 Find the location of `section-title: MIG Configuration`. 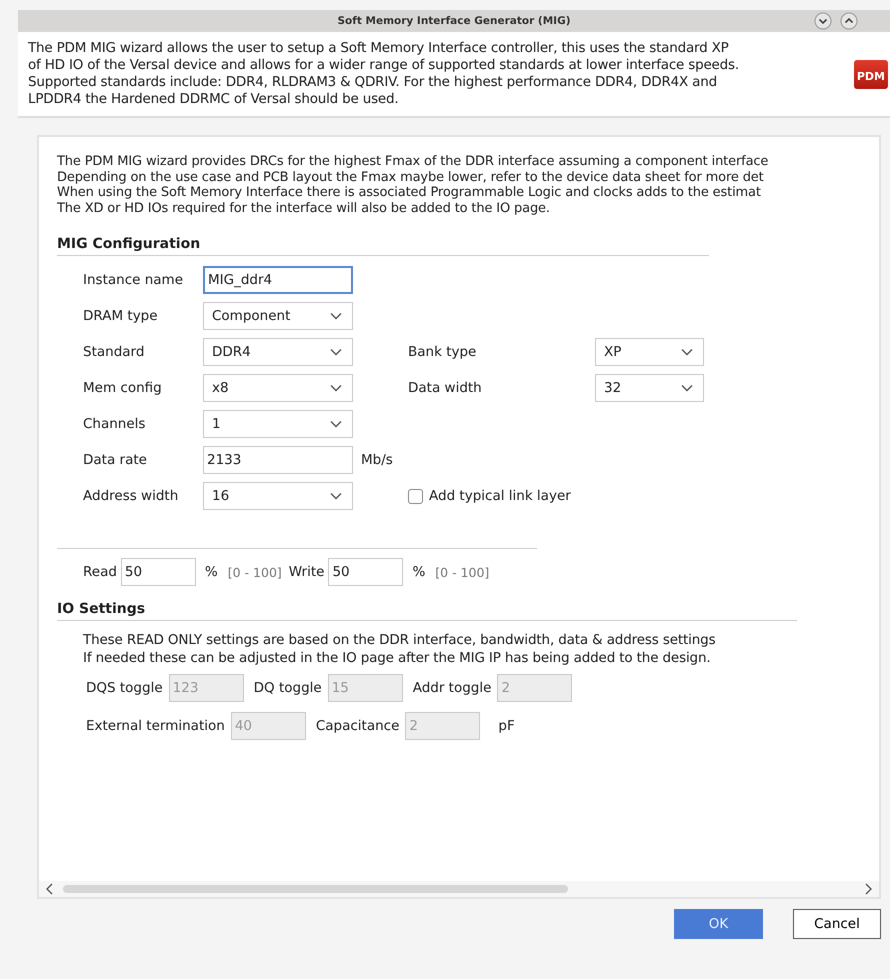

section-title: MIG Configuration is located at coordinates (383, 246).